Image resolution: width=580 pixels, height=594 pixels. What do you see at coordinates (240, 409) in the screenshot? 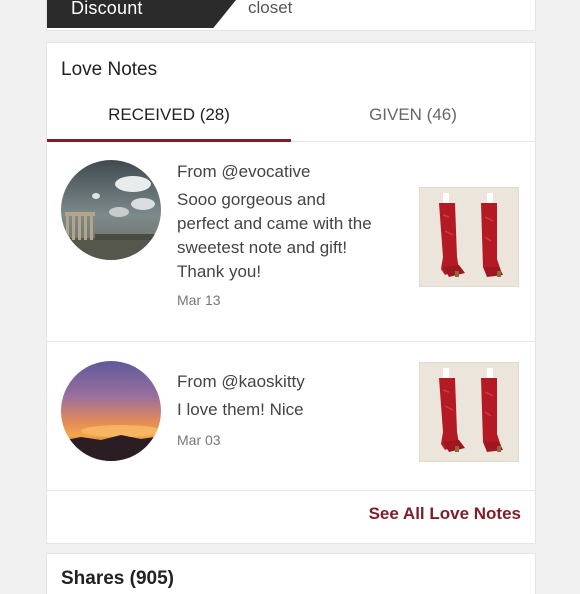
I see `note-text: I love them! Nice` at bounding box center [240, 409].